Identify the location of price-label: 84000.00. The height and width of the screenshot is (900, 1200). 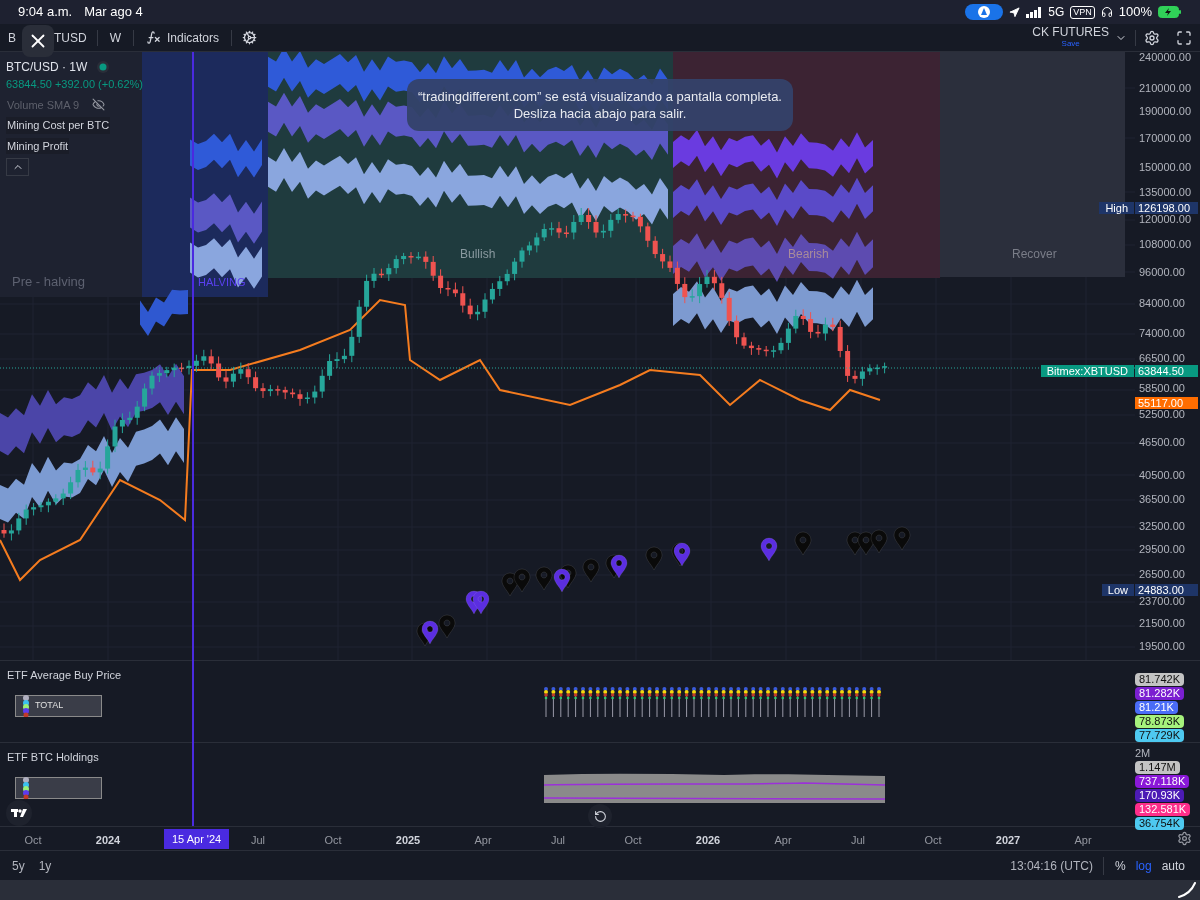
(1162, 304).